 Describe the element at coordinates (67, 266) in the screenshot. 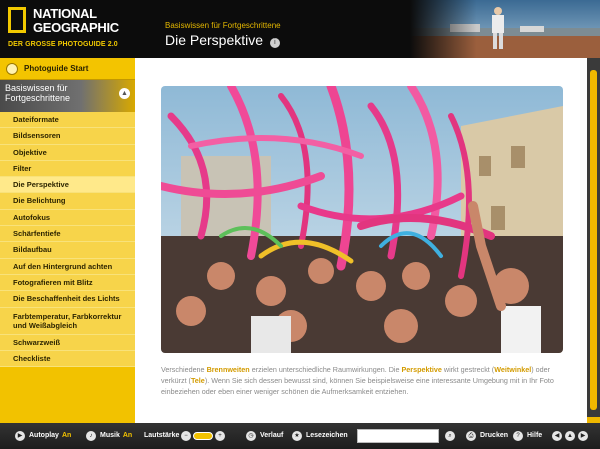

I see `sidebar-item-hintergrund: Auf den Hintergrund achten` at that location.